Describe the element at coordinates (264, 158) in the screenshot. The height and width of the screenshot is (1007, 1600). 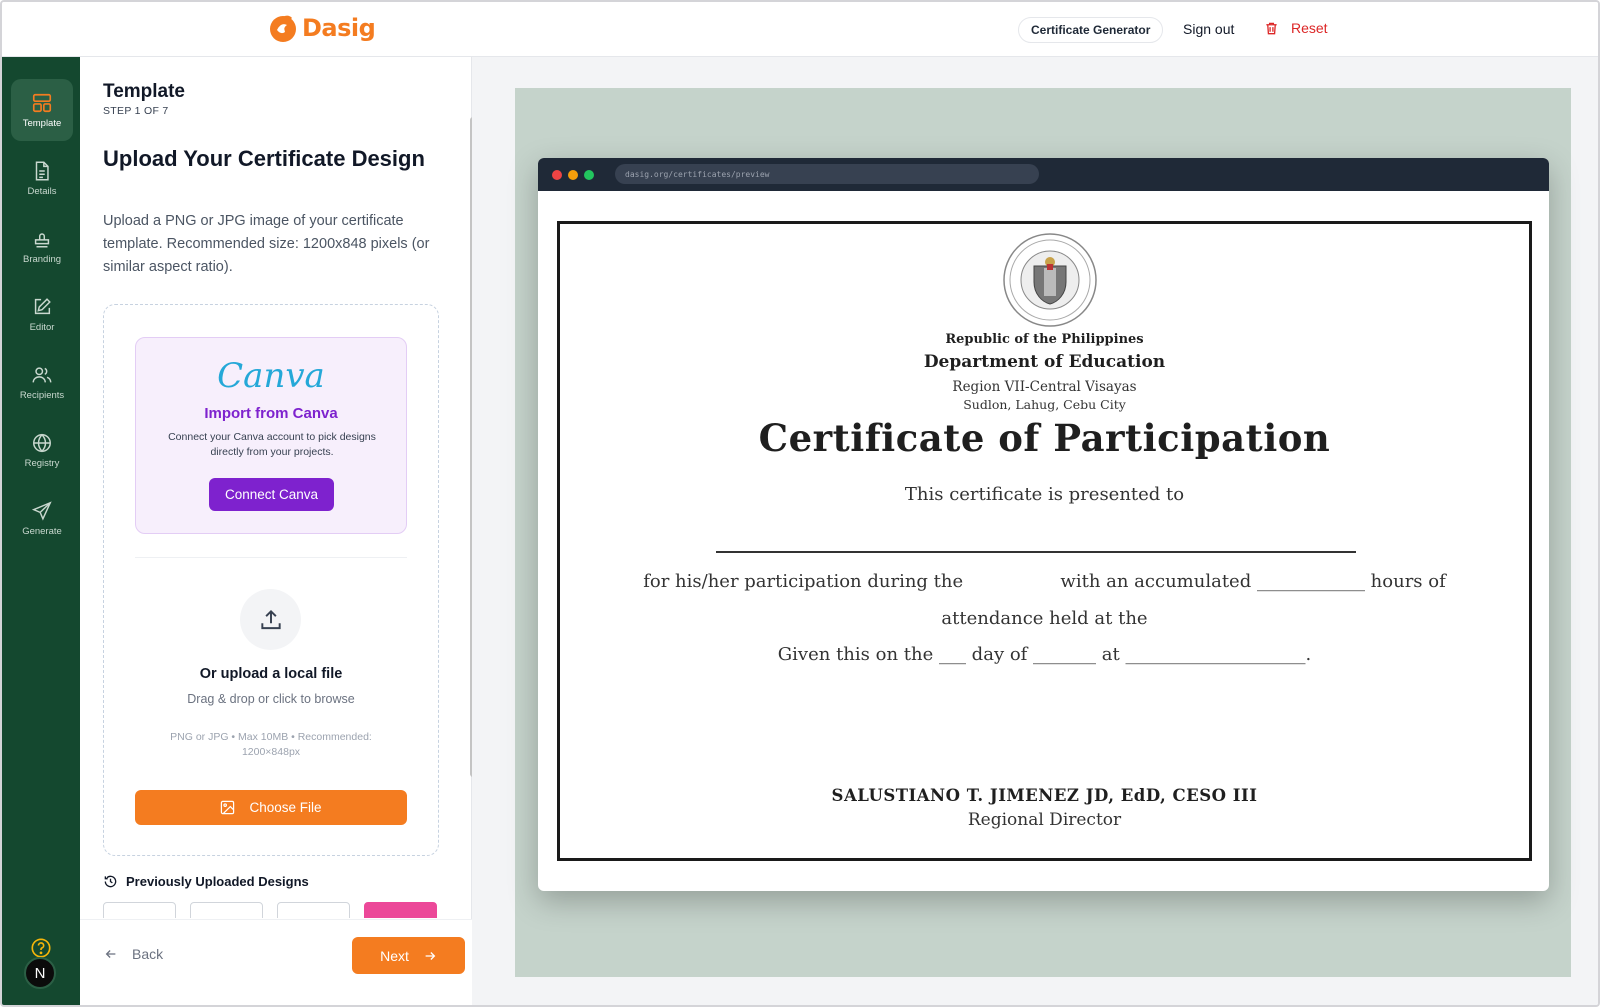
I see `section-heading: Upload Your Certificate Design` at that location.